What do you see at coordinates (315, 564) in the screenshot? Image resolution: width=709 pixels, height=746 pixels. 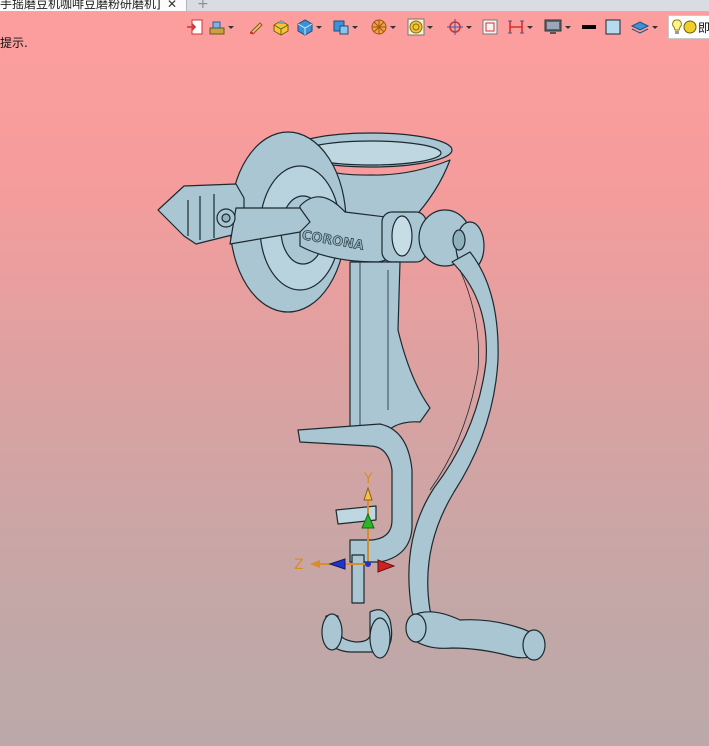 I see `z-axis-arrow` at bounding box center [315, 564].